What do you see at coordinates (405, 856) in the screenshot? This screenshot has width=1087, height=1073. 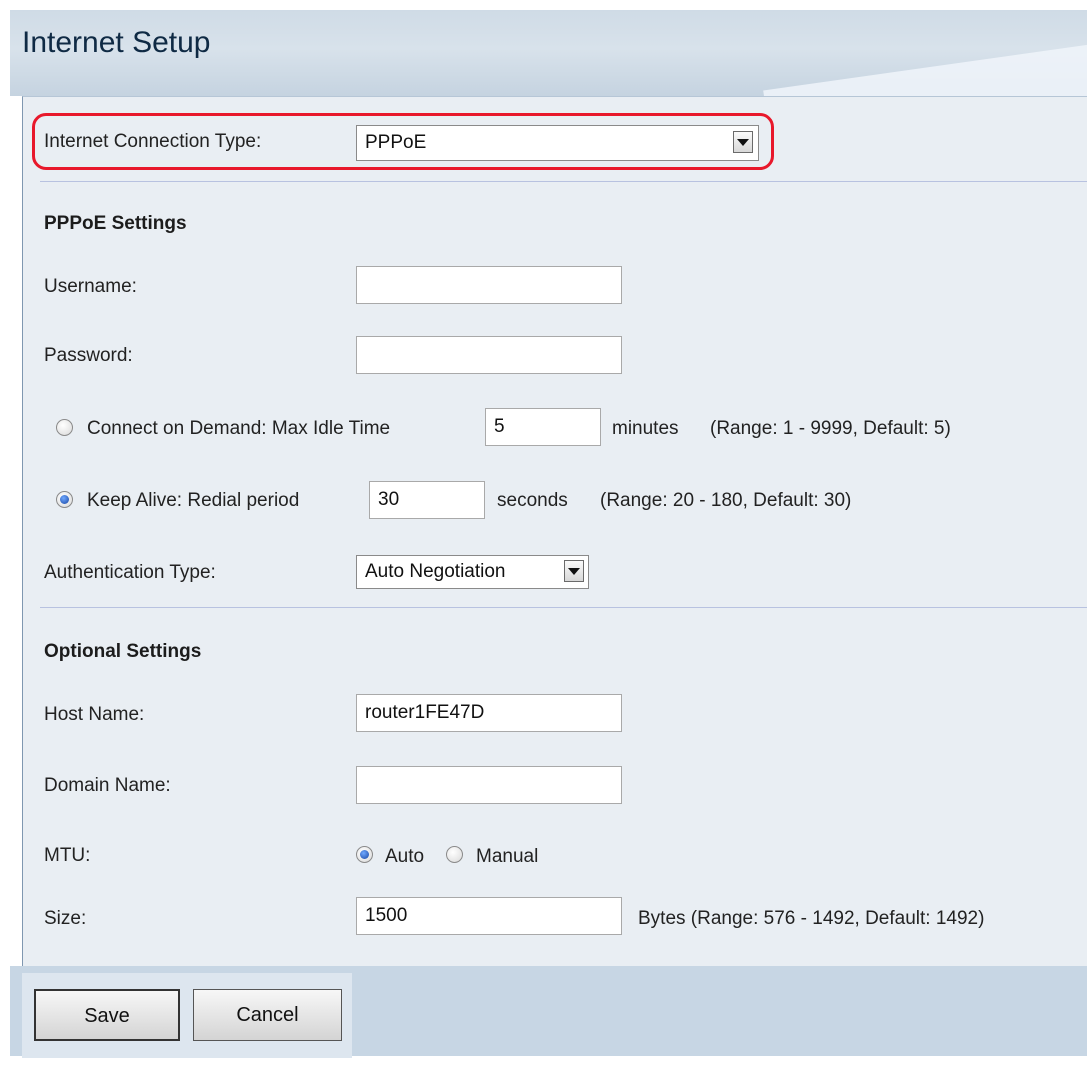 I see `mtu-auto-label: Auto` at bounding box center [405, 856].